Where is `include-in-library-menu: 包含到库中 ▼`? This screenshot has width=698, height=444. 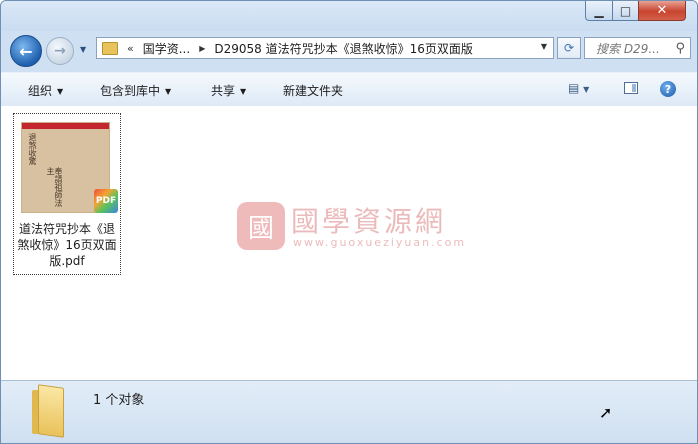 include-in-library-menu: 包含到库中 ▼ is located at coordinates (135, 90).